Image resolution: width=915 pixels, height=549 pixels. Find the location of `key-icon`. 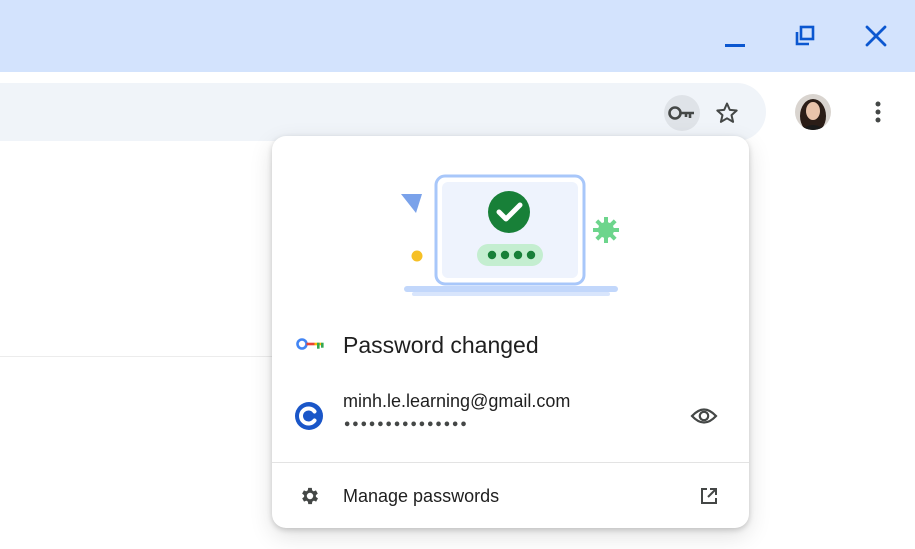

key-icon is located at coordinates (681, 113).